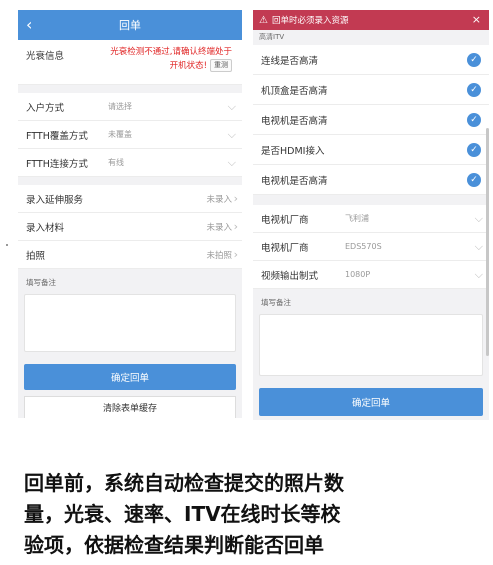 The height and width of the screenshot is (565, 493). Describe the element at coordinates (29, 25) in the screenshot. I see `back-icon: ‹` at that location.